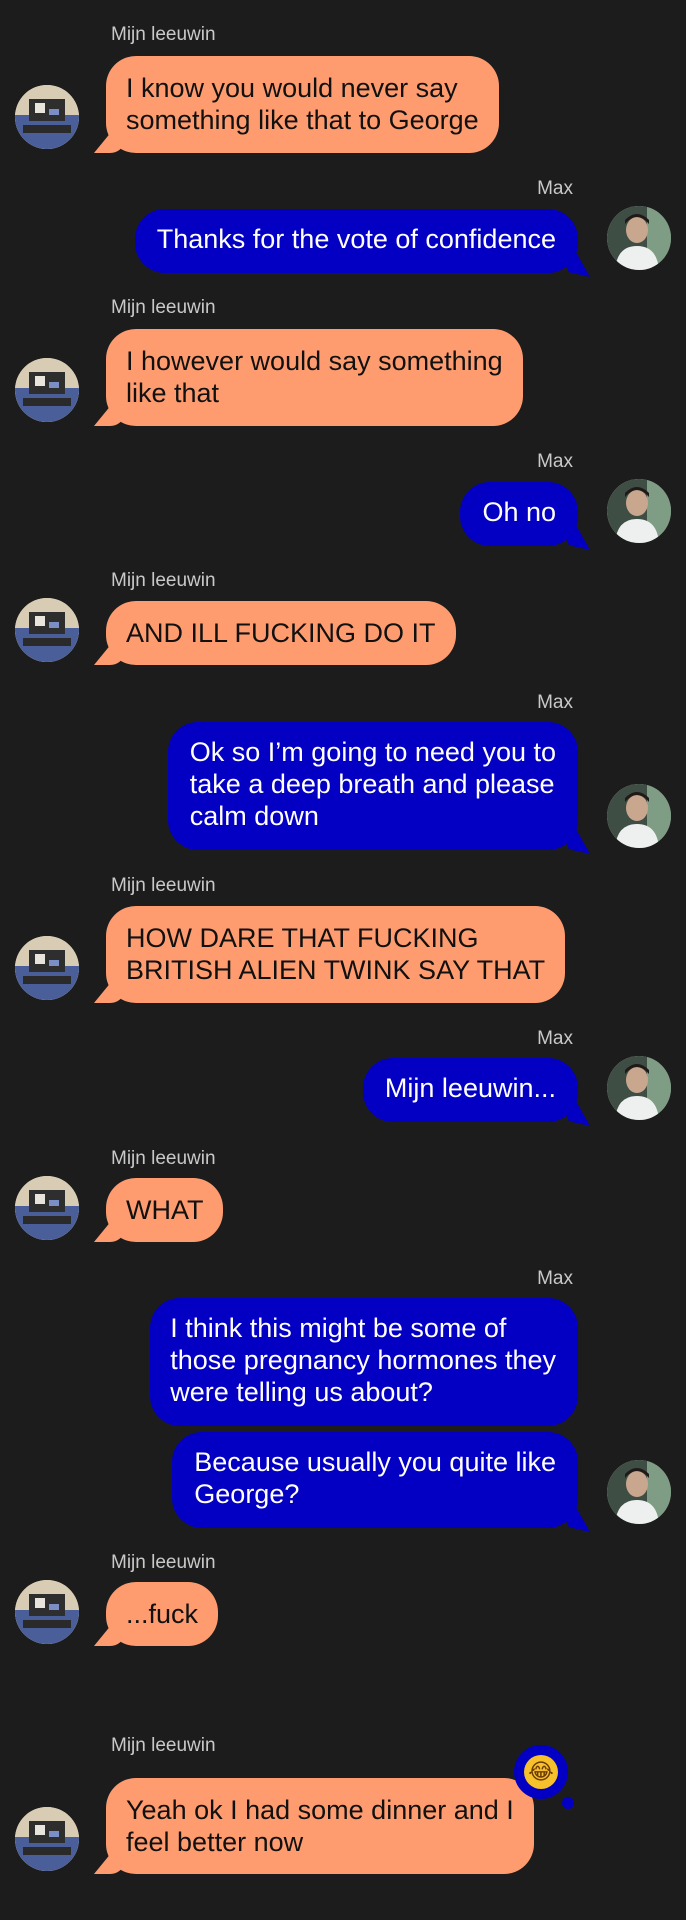  I want to click on message-line: Ok so I’m going to need you to, so click(372, 752).